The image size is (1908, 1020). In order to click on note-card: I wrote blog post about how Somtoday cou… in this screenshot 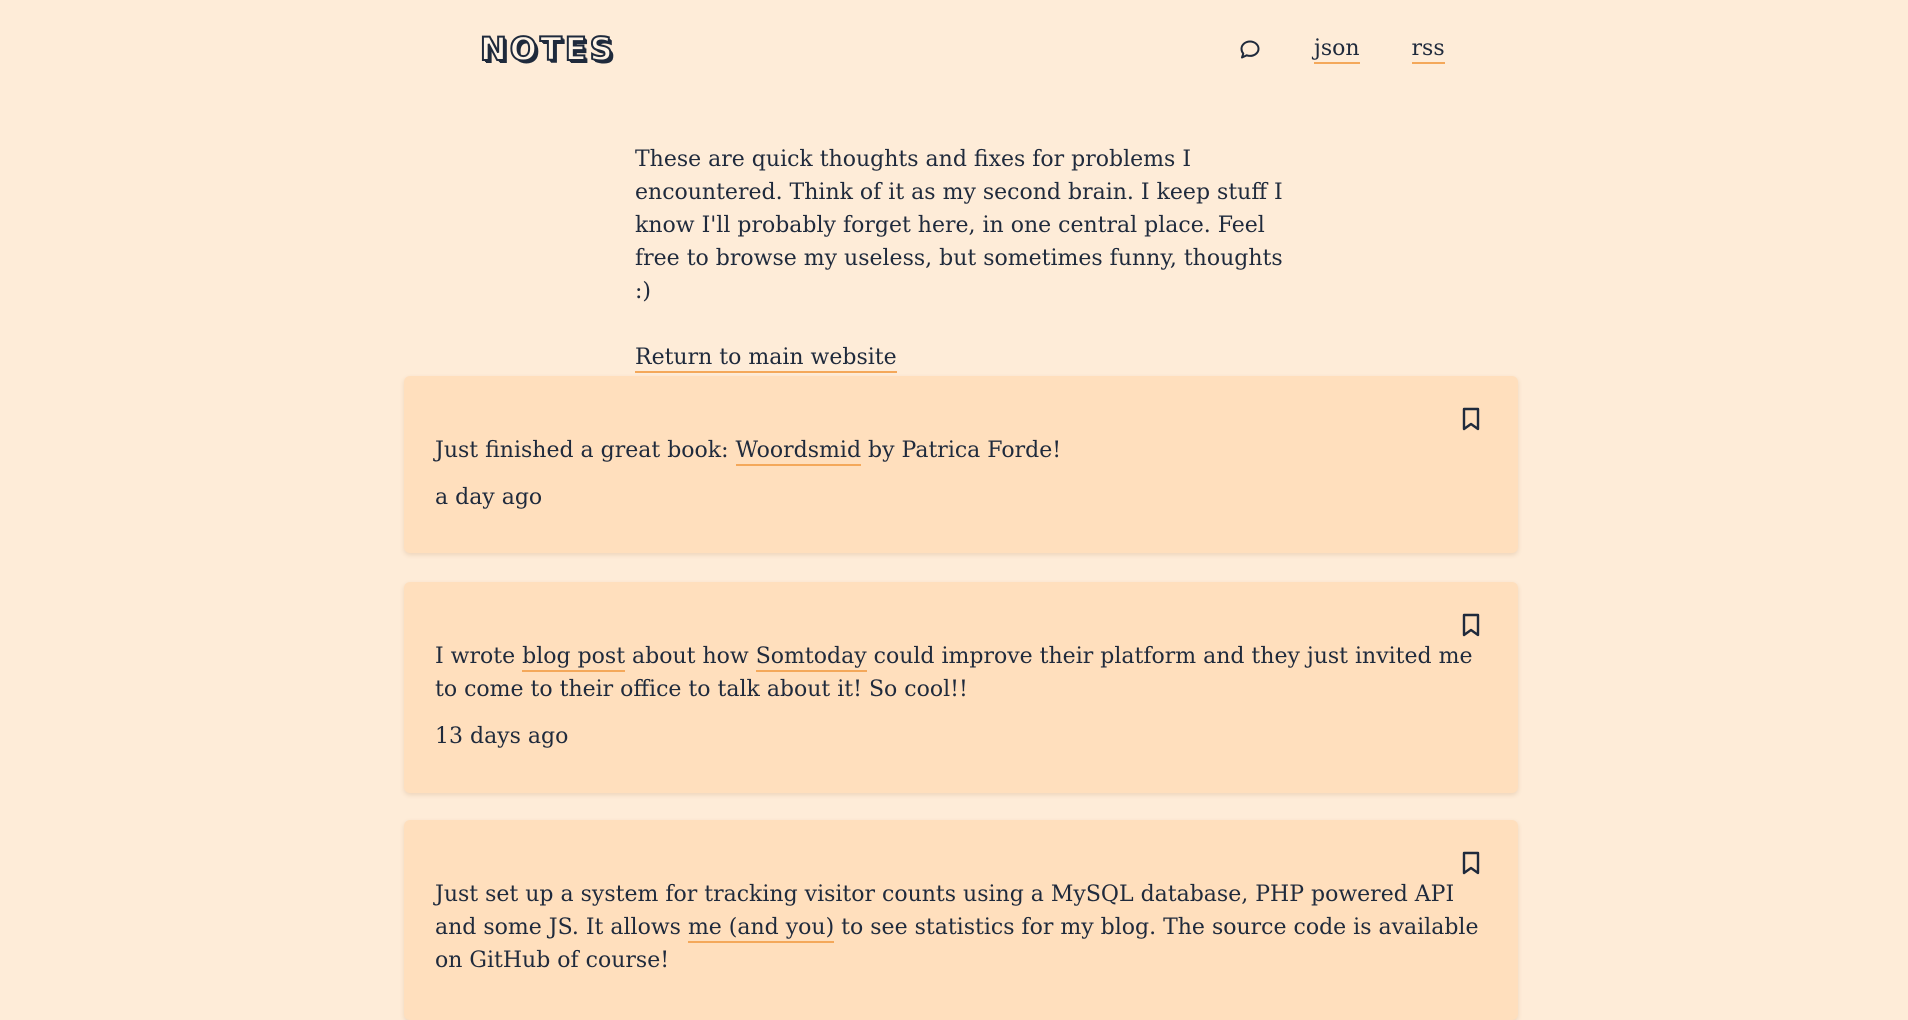, I will do `click(961, 687)`.